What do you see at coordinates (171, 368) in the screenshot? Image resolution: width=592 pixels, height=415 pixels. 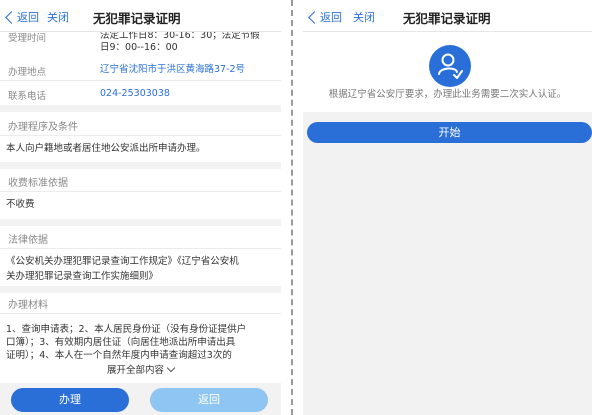 I see `chevron-down-icon` at bounding box center [171, 368].